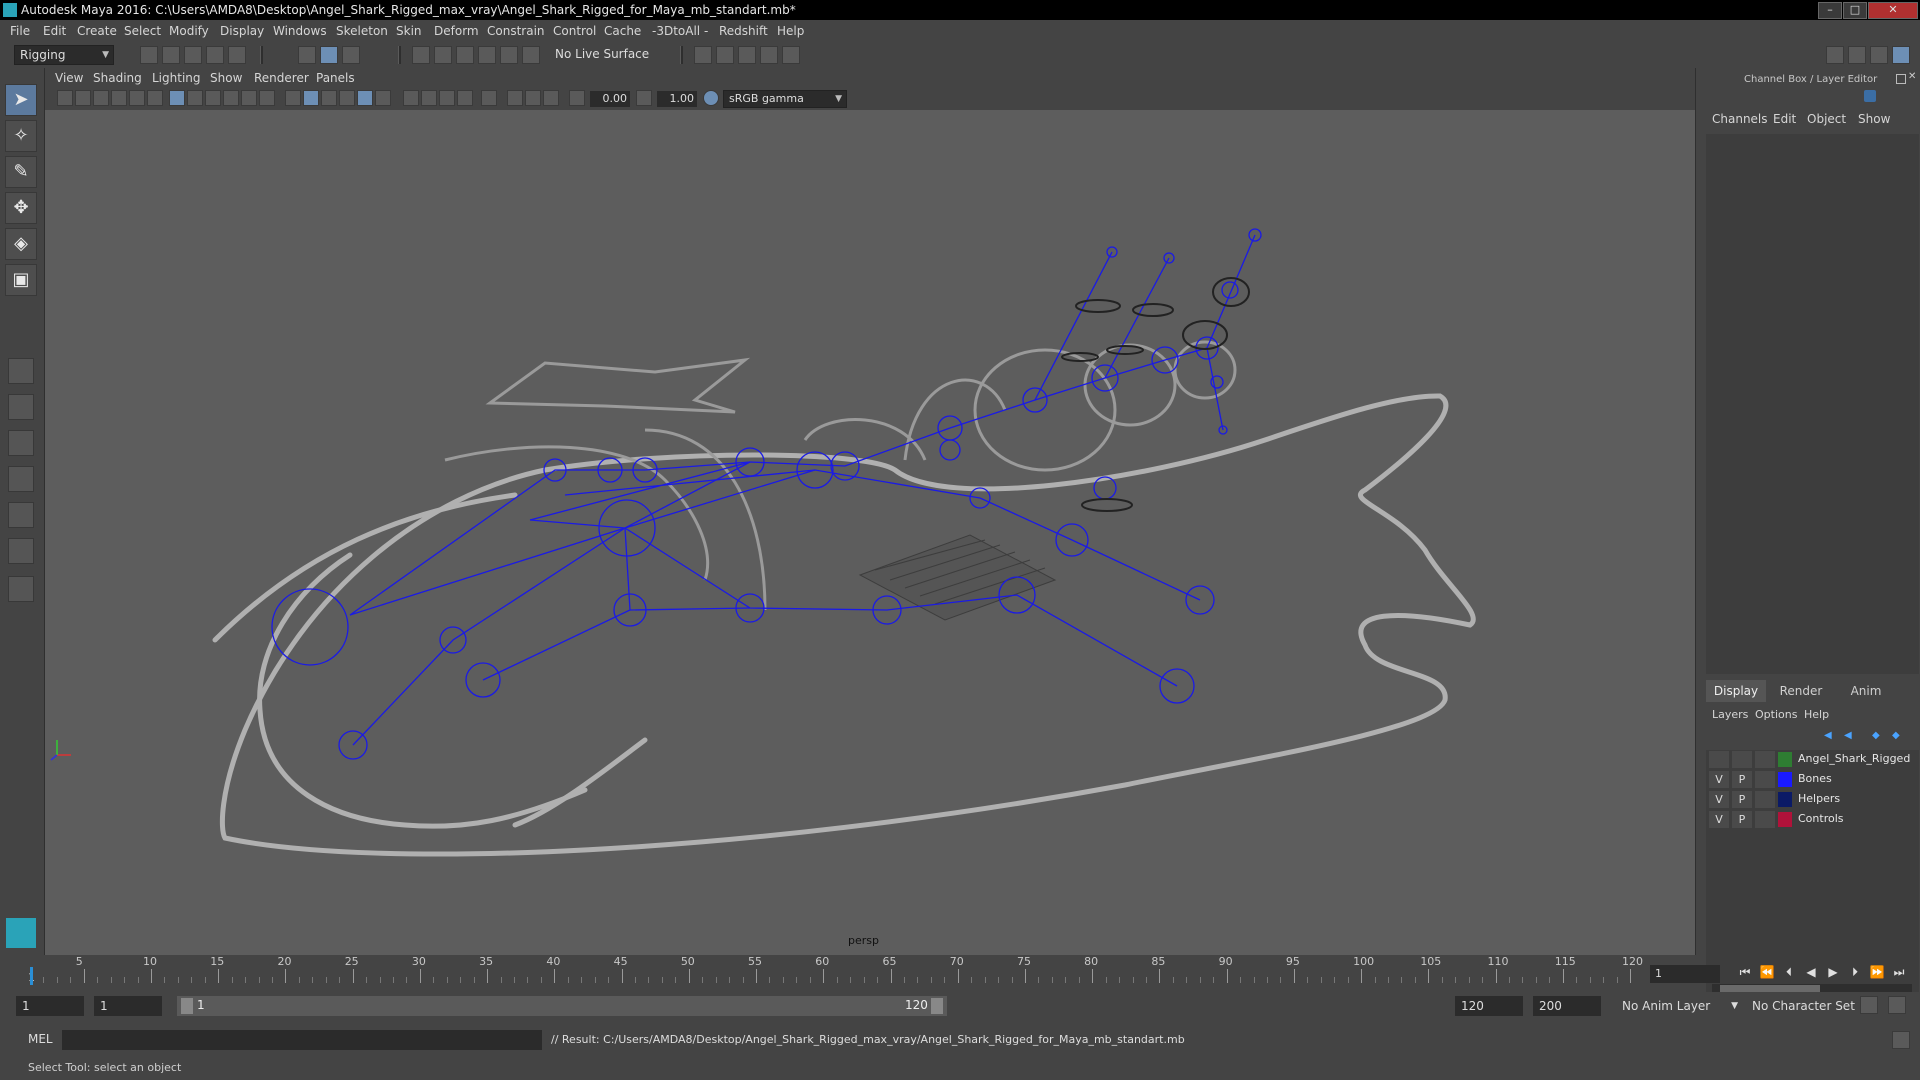  I want to click on minimize-button: –, so click(1830, 10).